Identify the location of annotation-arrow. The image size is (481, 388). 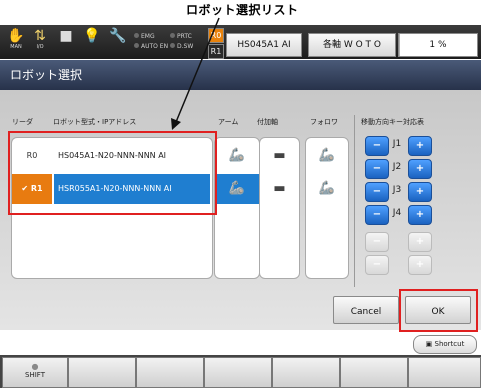
(195, 73).